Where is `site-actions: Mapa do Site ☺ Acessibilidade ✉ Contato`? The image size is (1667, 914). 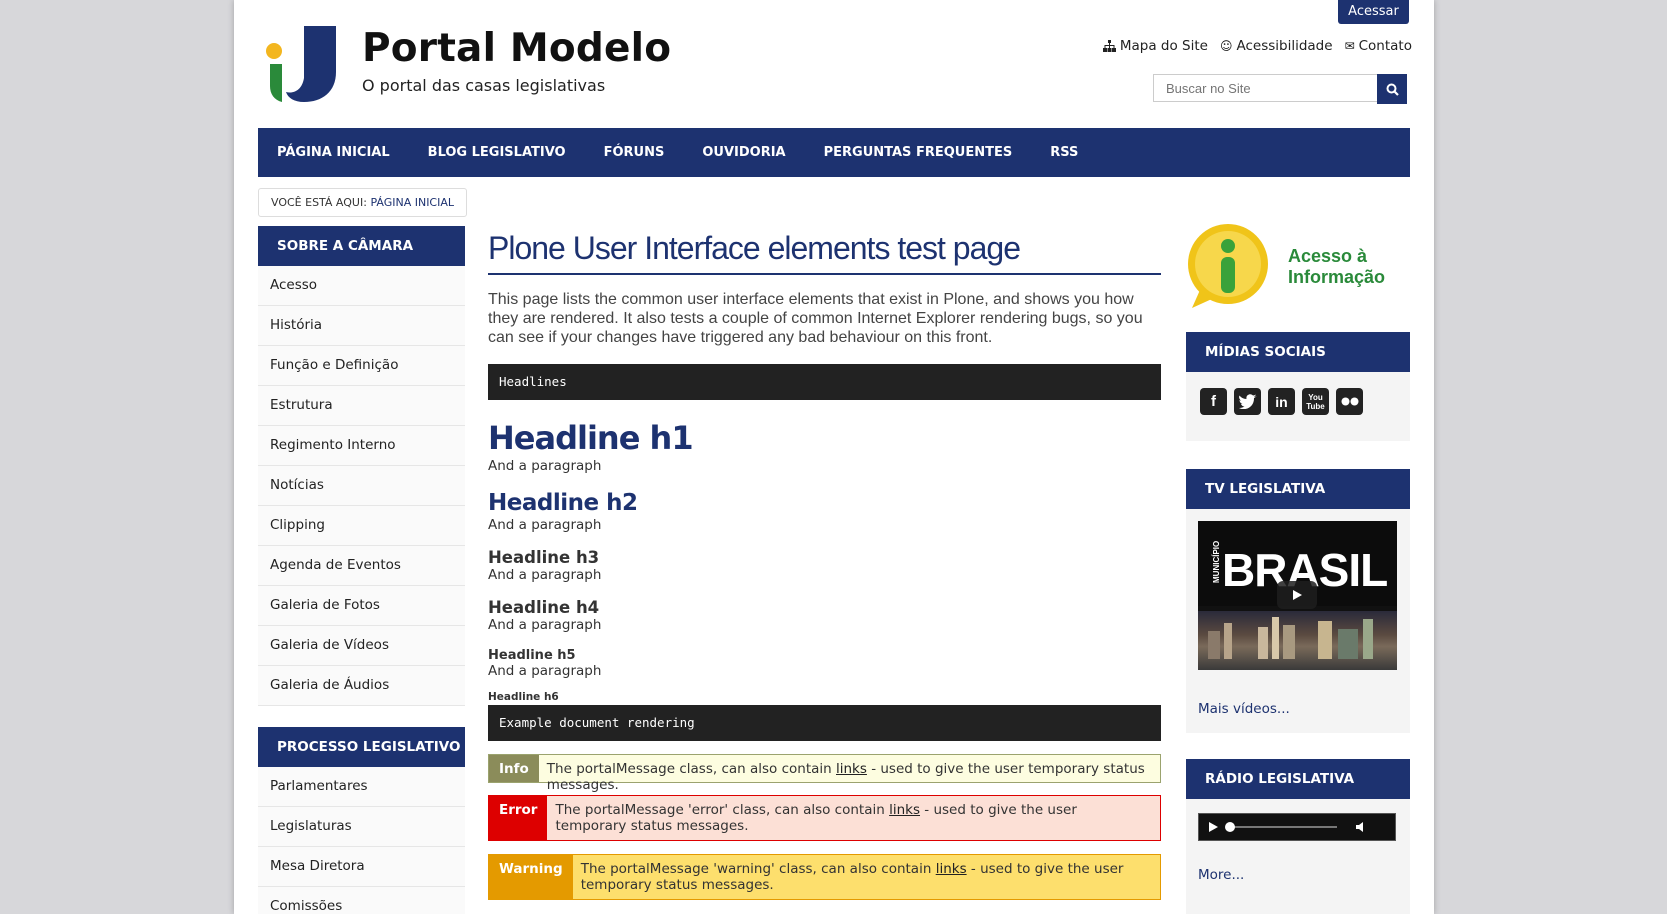
site-actions: Mapa do Site ☺ Acessibilidade ✉ Contato is located at coordinates (1257, 46).